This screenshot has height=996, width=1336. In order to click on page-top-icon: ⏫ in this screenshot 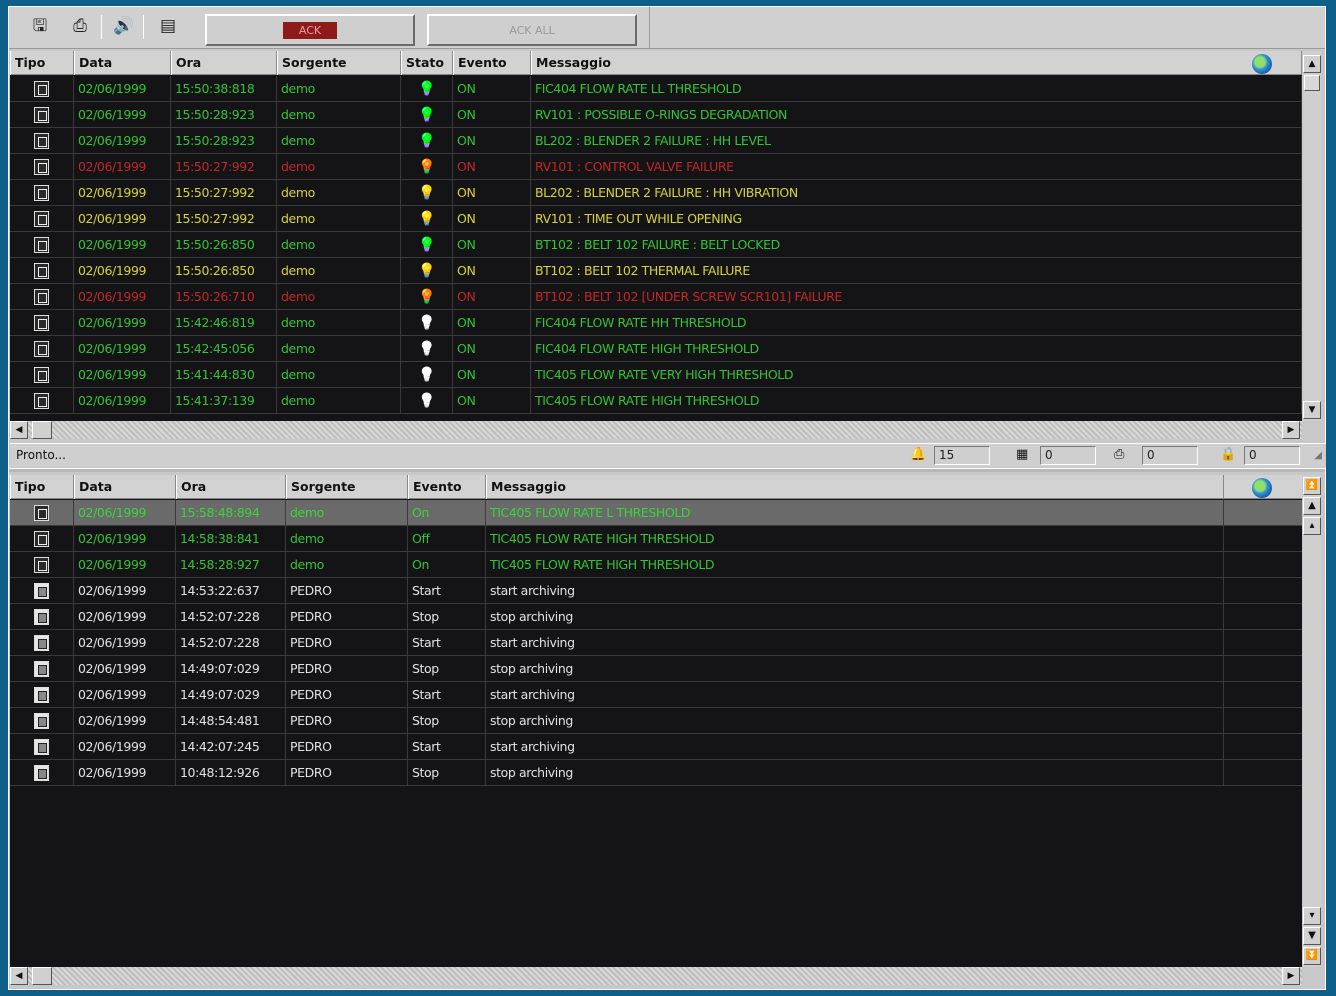, I will do `click(1312, 486)`.